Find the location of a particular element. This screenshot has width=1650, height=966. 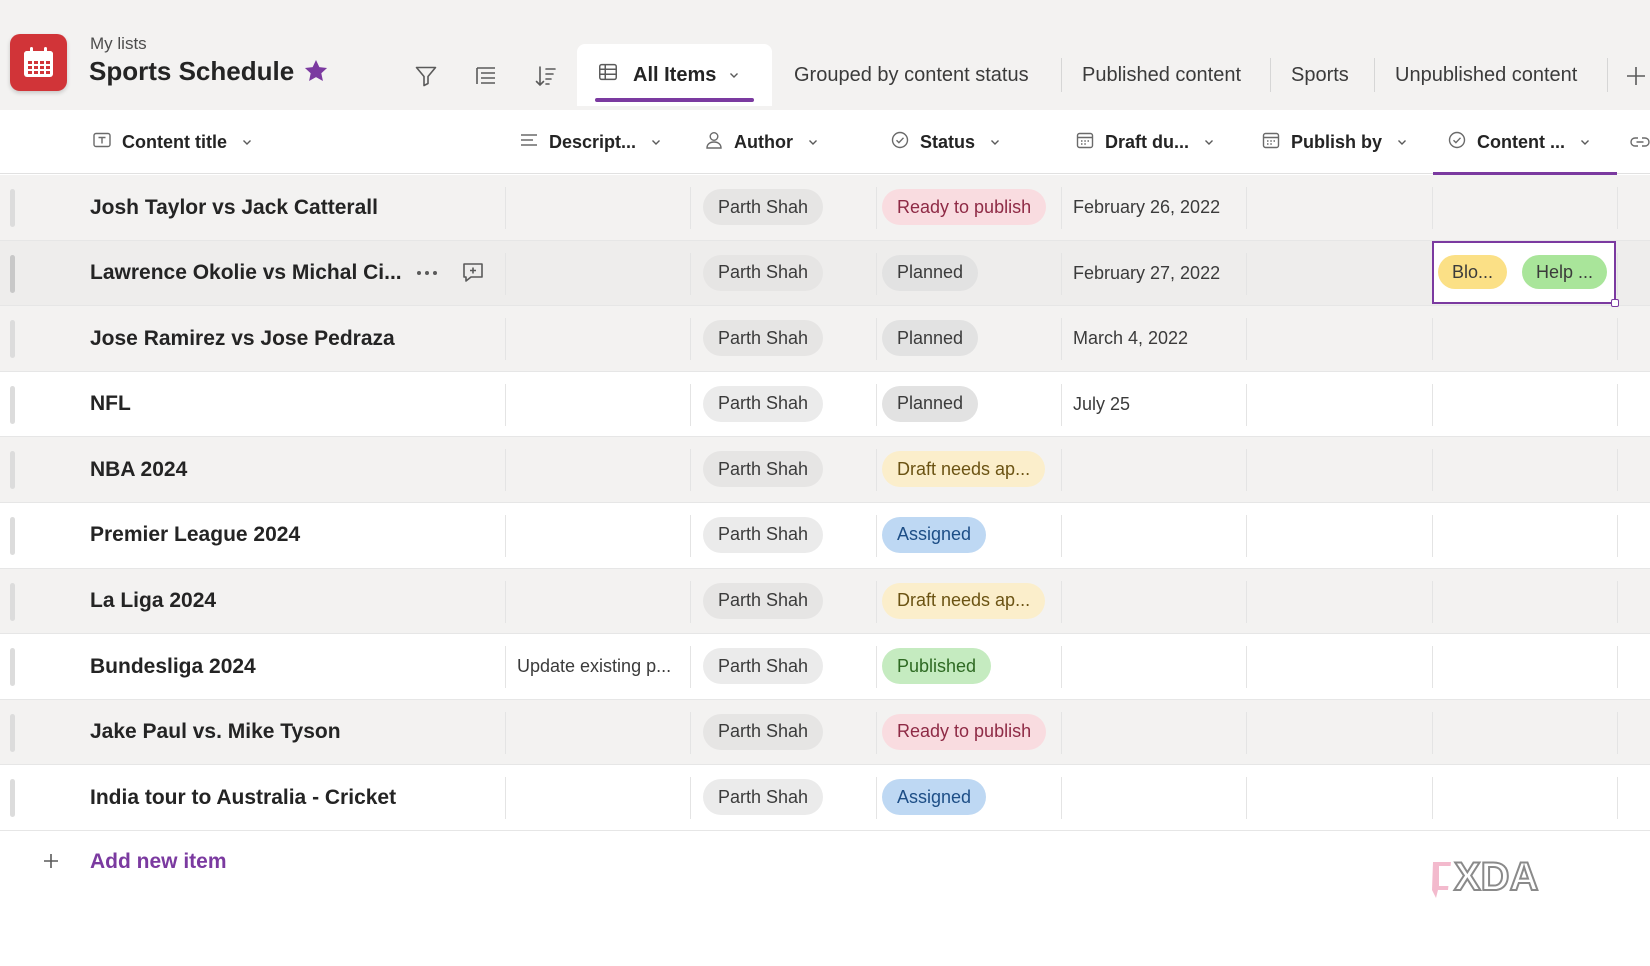

cell-content-title: Bundesliga 2024 is located at coordinates (173, 666).